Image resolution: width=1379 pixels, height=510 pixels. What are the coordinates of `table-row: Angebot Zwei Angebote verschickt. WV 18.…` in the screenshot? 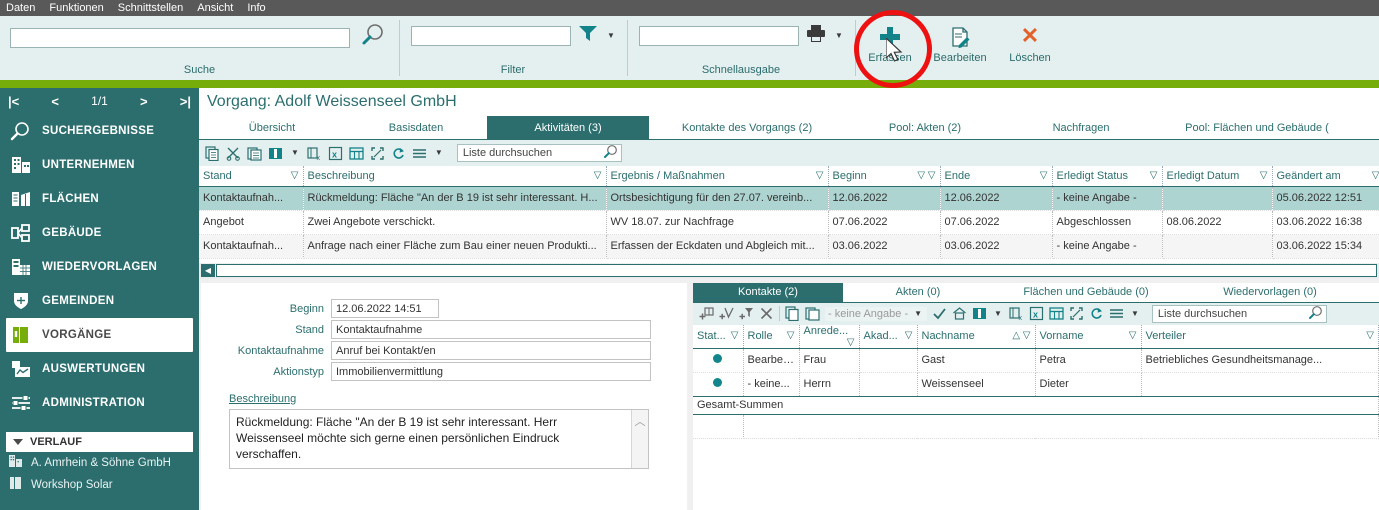 It's located at (789, 222).